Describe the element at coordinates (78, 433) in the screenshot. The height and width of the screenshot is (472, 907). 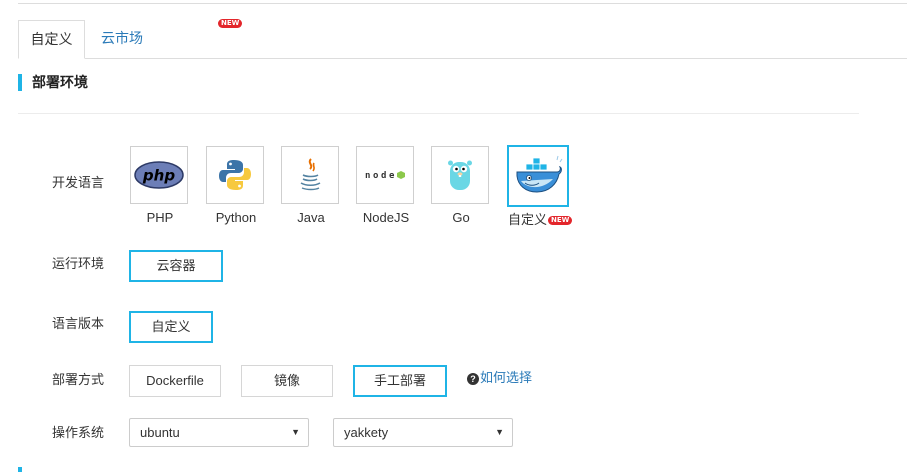
I see `os-label: 操作系统` at that location.